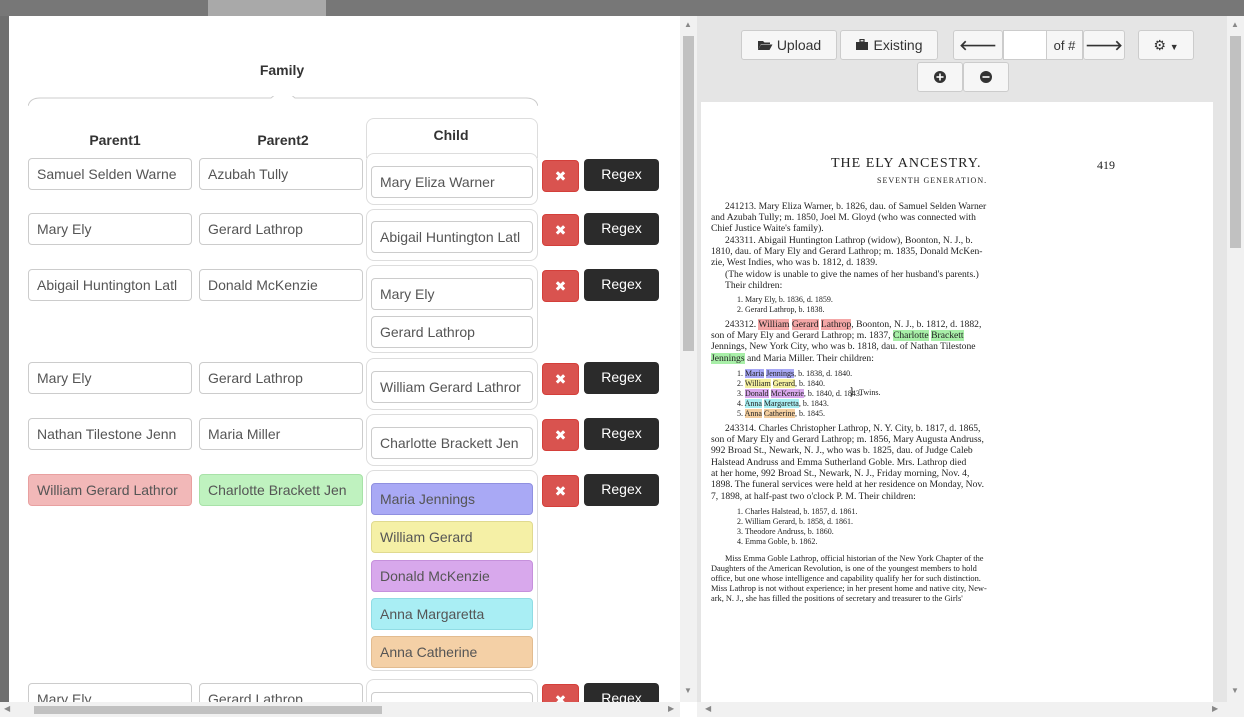  What do you see at coordinates (1235, 359) in the screenshot?
I see `viewer-vertical-scrollbar: ▲ ▼` at bounding box center [1235, 359].